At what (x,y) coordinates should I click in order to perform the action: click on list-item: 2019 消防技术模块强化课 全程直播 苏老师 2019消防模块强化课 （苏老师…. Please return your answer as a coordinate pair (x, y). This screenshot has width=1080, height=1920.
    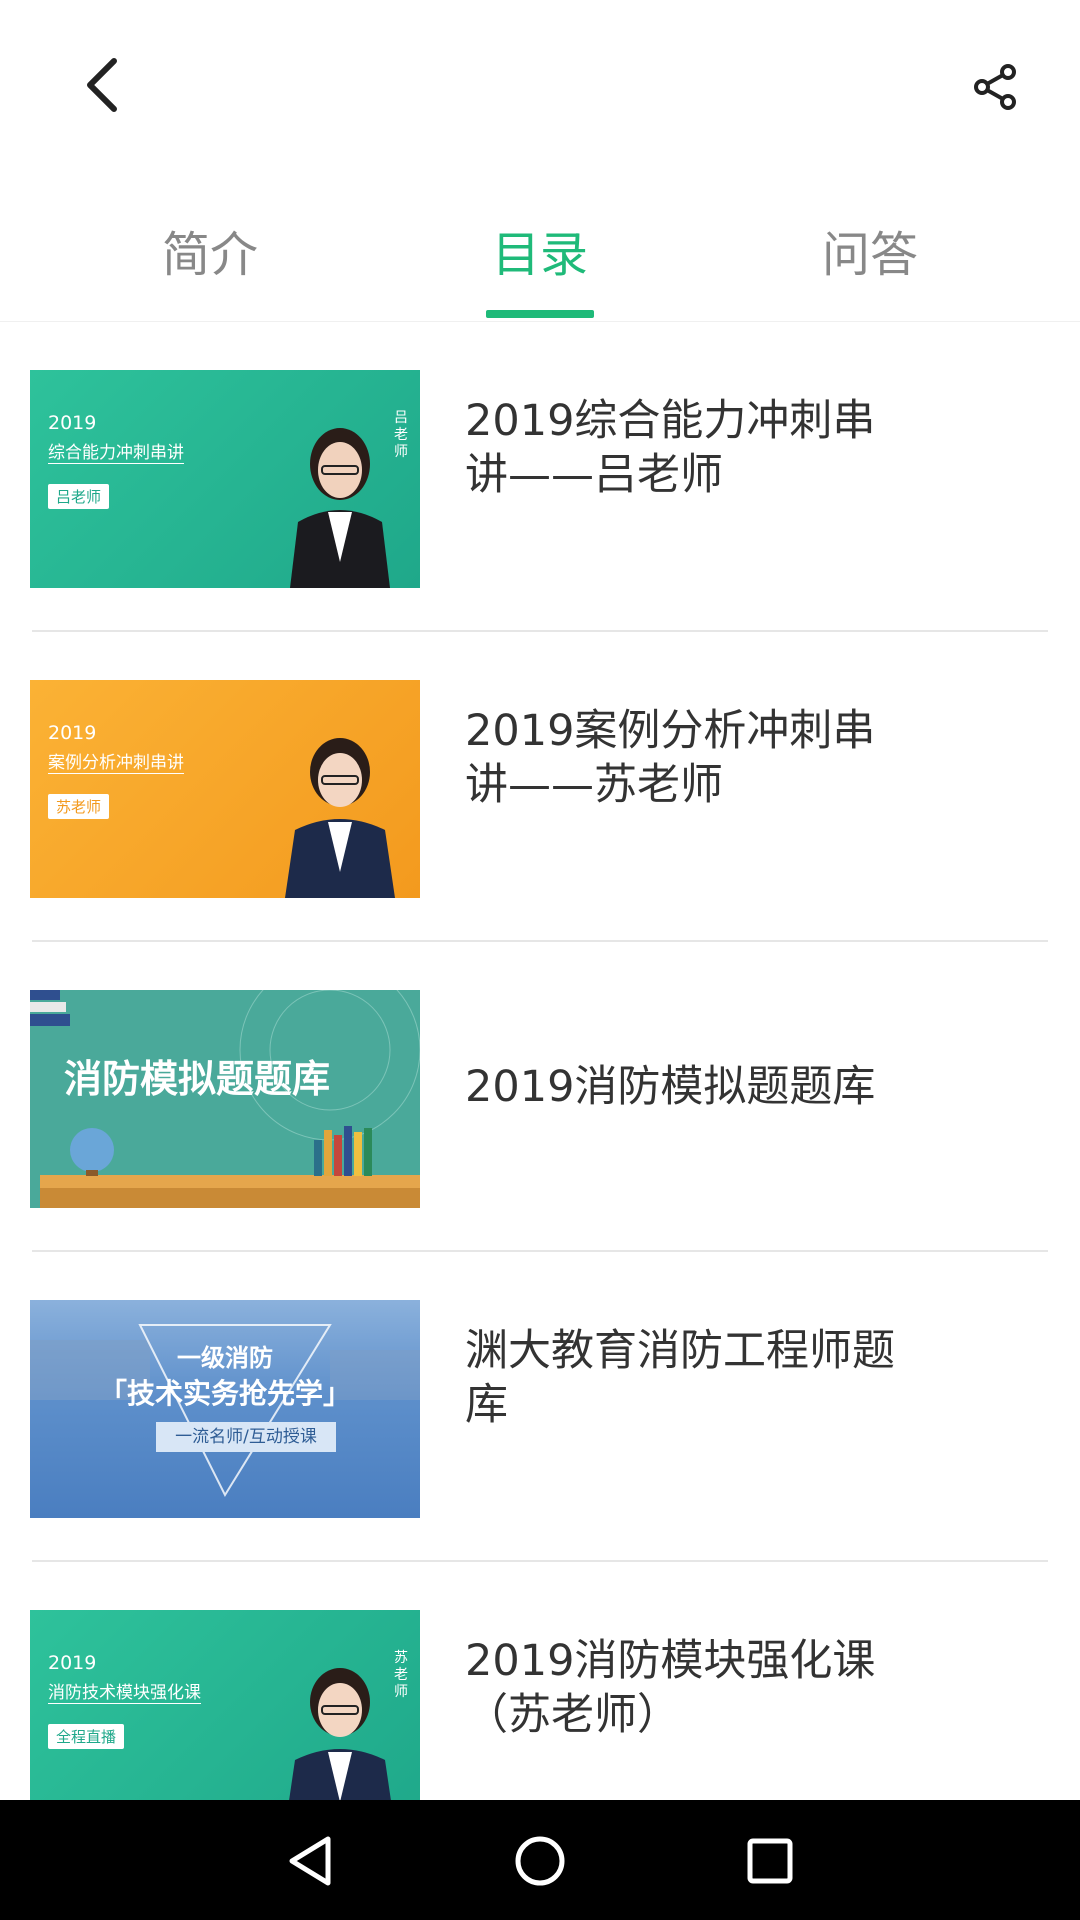
    Looking at the image, I should click on (540, 1681).